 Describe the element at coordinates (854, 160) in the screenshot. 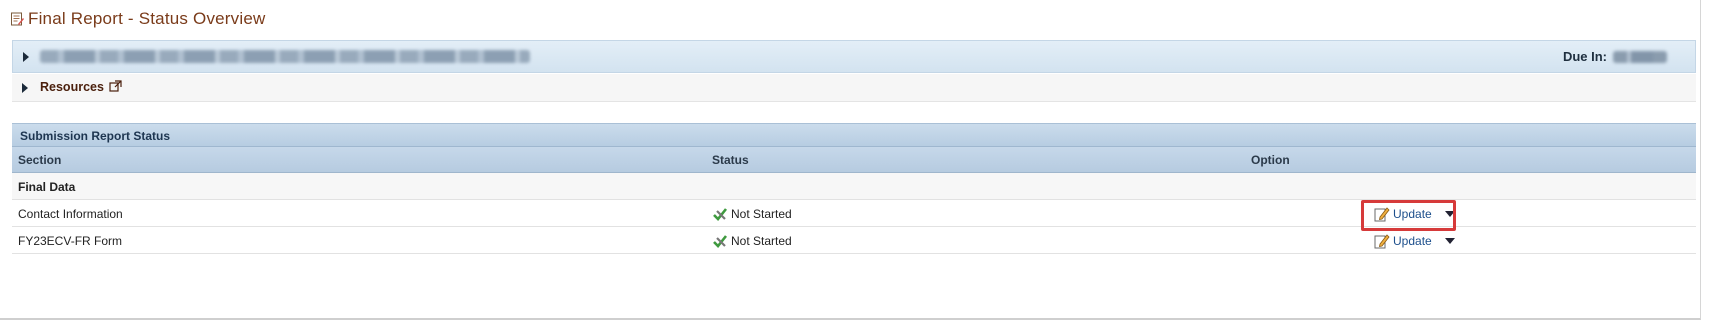

I see `table-header: Section Status Option` at that location.